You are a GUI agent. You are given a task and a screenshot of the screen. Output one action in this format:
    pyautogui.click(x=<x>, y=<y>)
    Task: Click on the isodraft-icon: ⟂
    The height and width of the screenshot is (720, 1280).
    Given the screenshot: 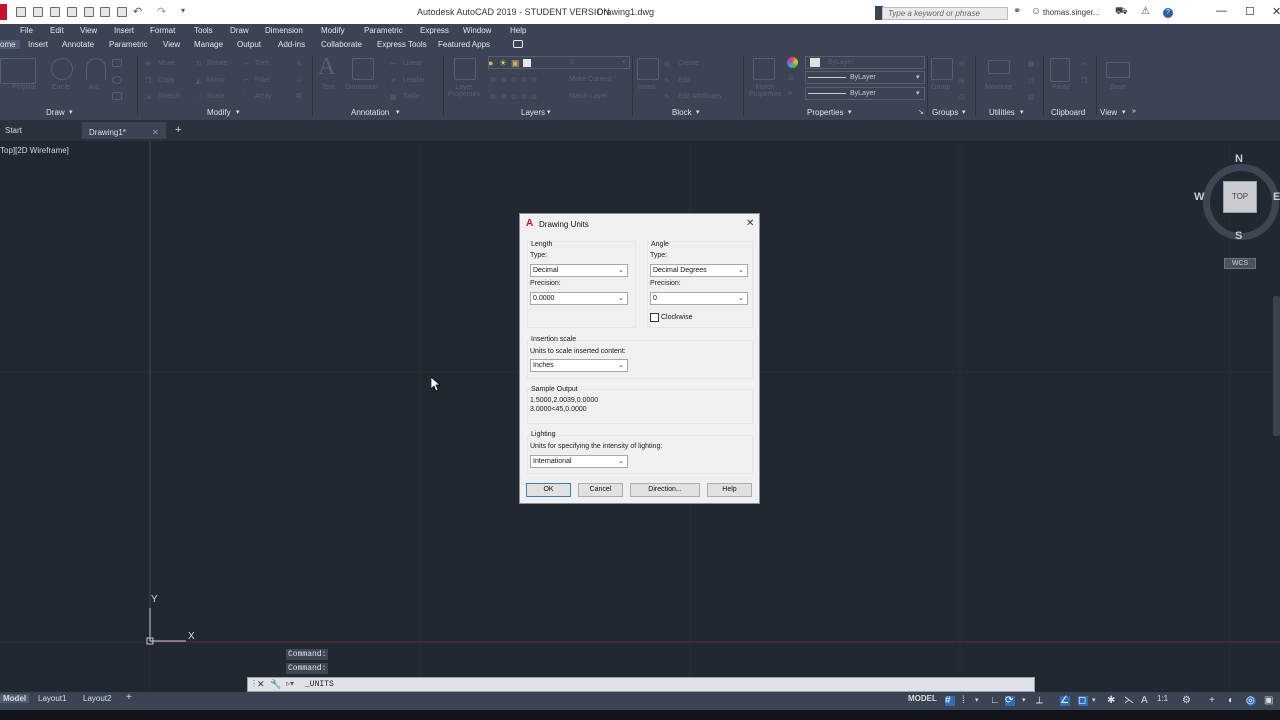 What is the action you would take?
    pyautogui.click(x=1041, y=701)
    